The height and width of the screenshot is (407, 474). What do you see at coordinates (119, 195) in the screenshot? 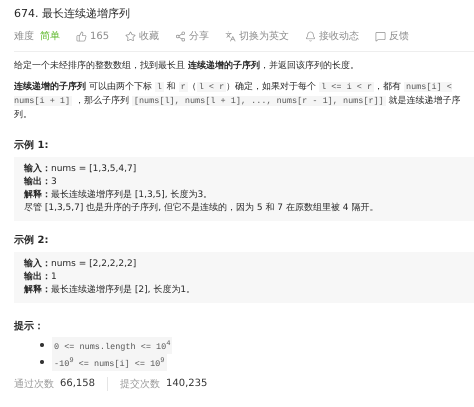
I see `example-line: 解释：最长连续递增序列是 [1,3,5], 长度为3。` at bounding box center [119, 195].